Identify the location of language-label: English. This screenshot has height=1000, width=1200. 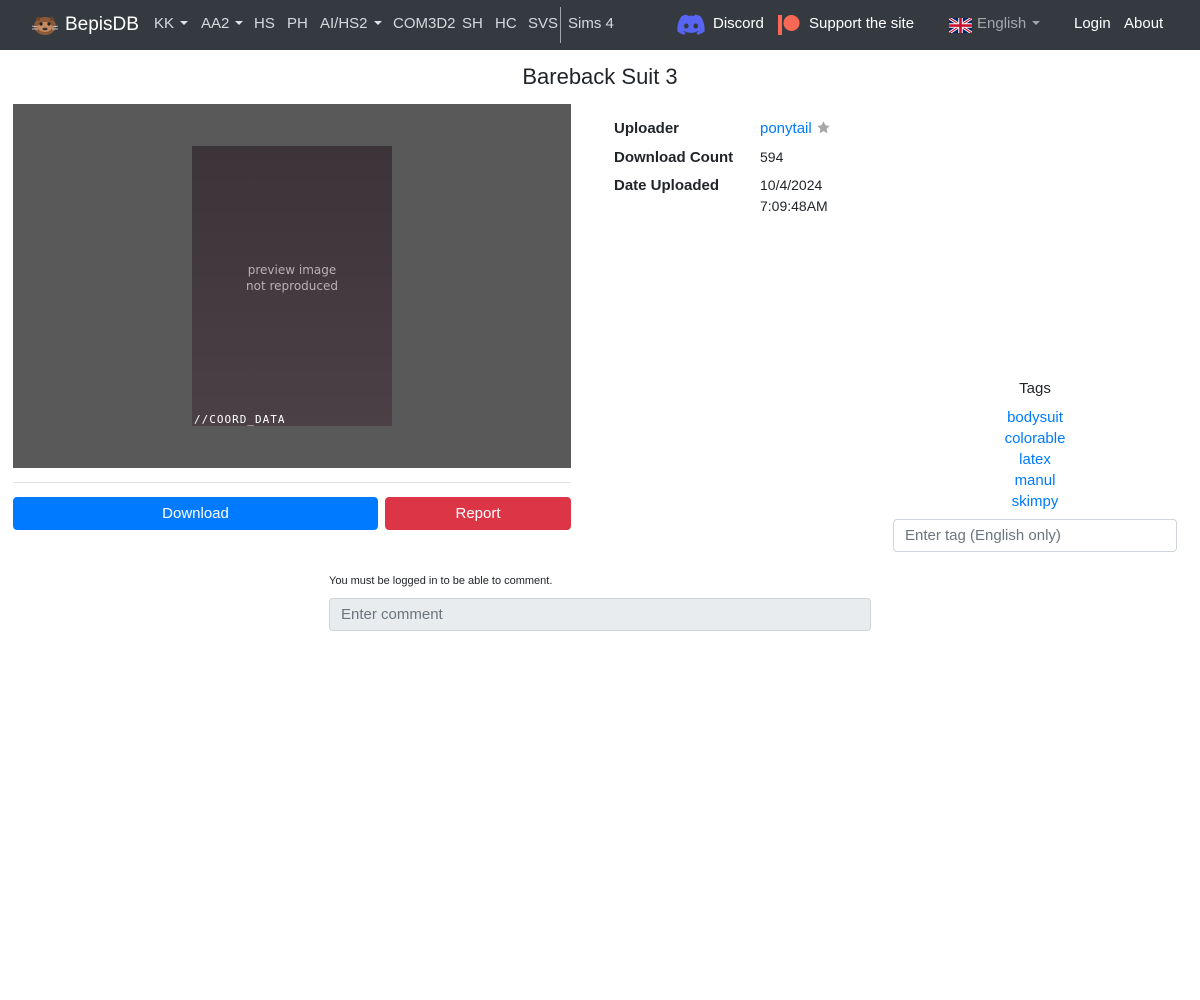
(1002, 23).